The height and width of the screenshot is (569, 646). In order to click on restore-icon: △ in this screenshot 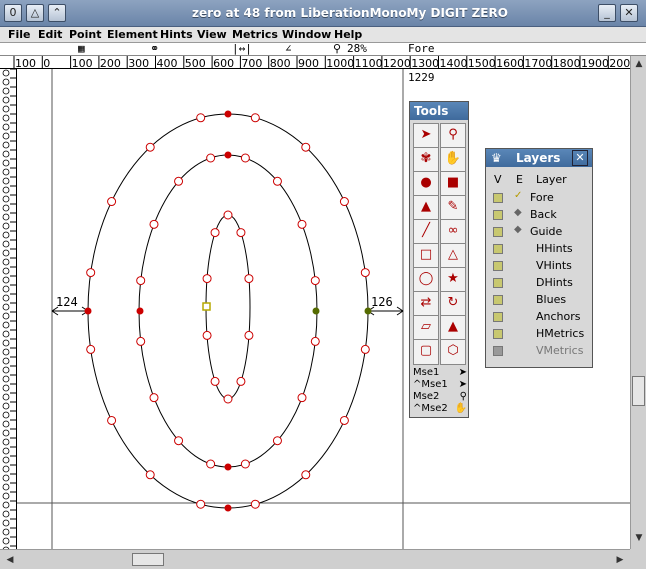, I will do `click(35, 13)`.